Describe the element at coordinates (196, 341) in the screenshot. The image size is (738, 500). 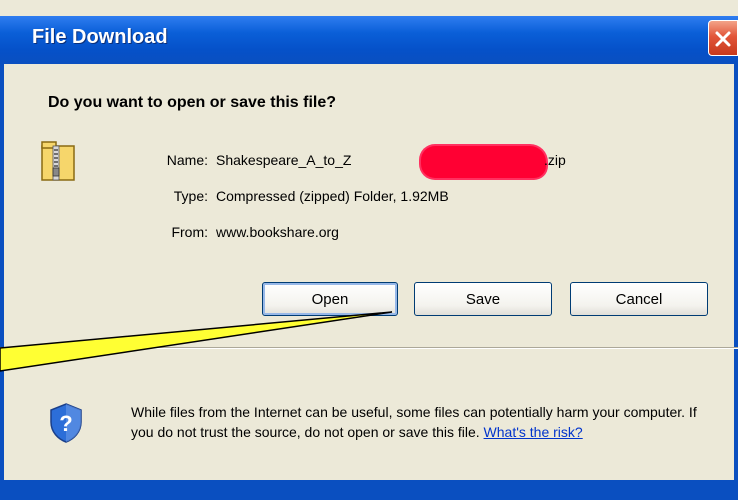
I see `callout-arrow` at that location.